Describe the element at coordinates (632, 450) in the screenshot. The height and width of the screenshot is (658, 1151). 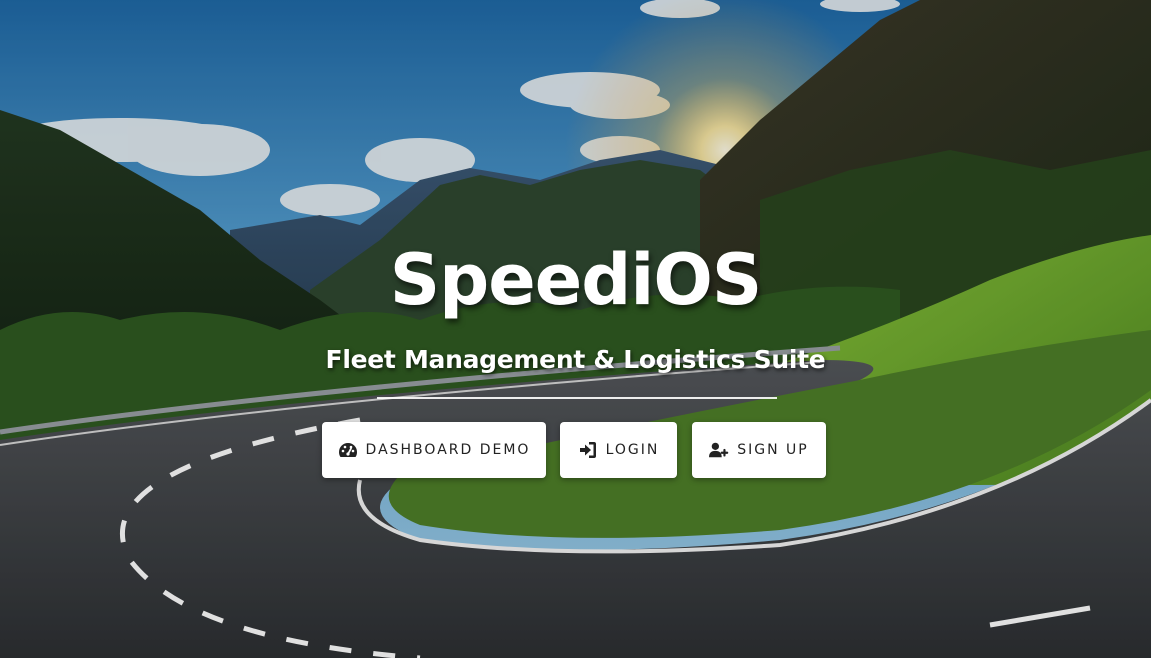
I see `login-label: Login` at that location.